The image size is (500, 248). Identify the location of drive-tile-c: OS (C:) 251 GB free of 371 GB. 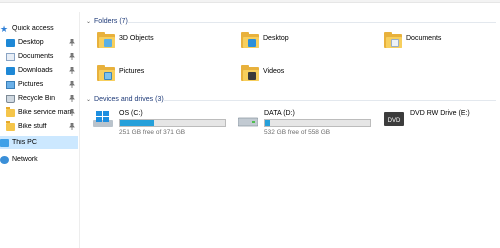
(159, 123).